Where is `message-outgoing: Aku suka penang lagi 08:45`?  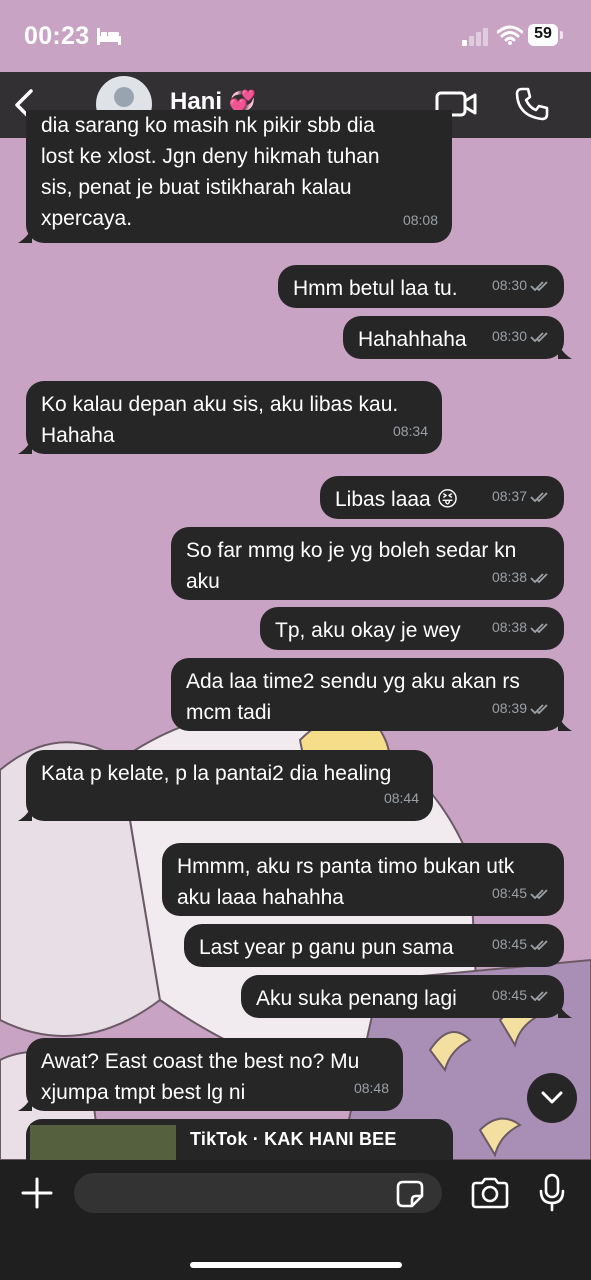
message-outgoing: Aku suka penang lagi 08:45 is located at coordinates (406, 996).